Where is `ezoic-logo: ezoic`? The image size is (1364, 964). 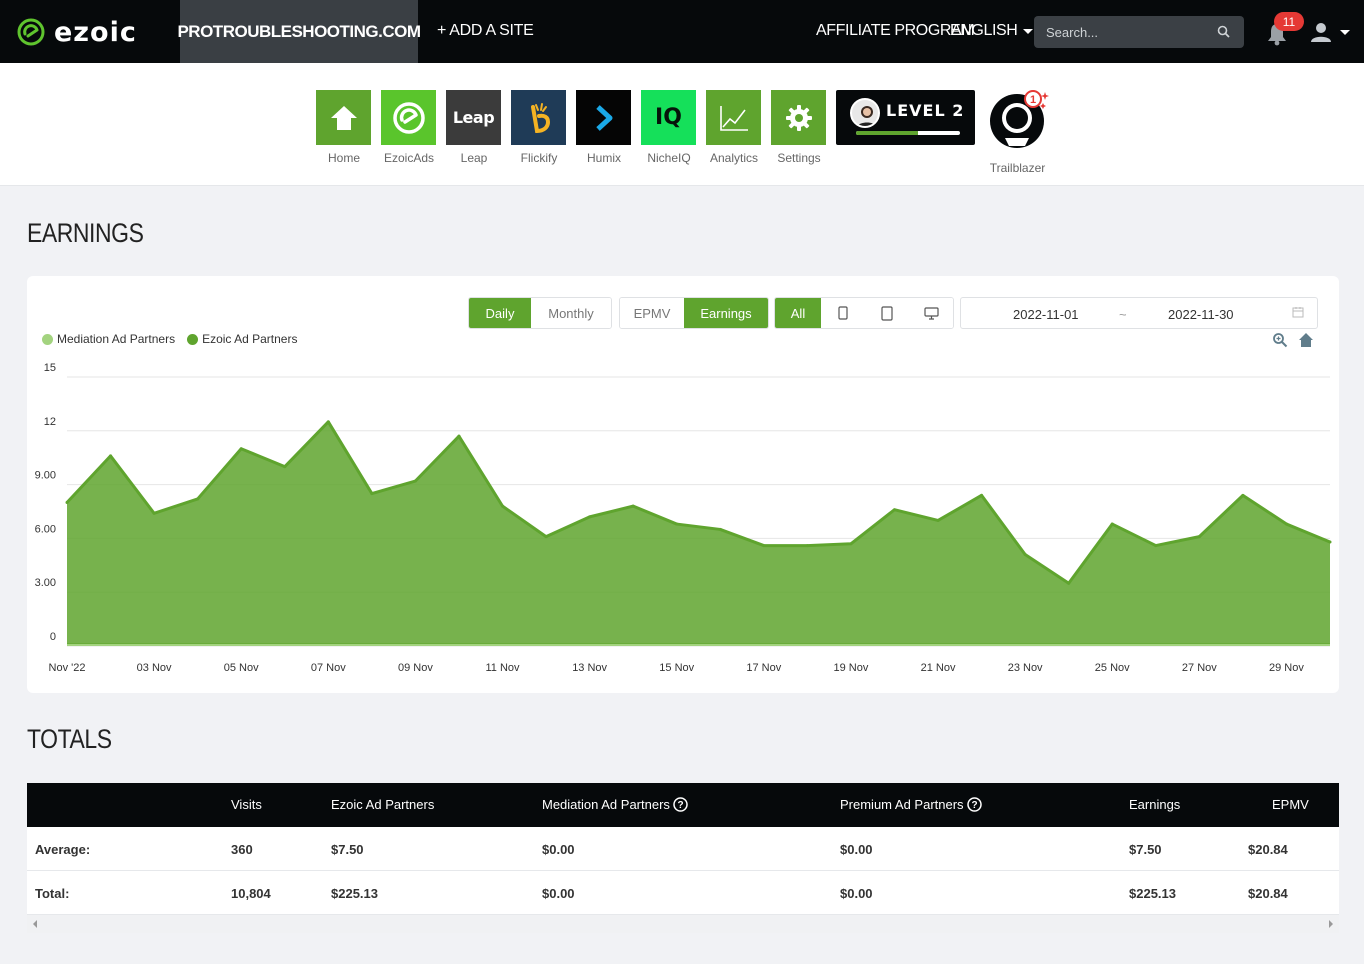 ezoic-logo: ezoic is located at coordinates (76, 32).